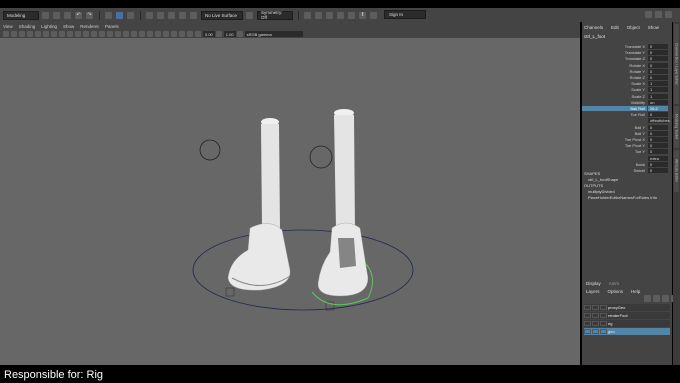 The height and width of the screenshot is (383, 680). Describe the element at coordinates (614, 114) in the screenshot. I see `attribute-label: Toe Roll` at that location.